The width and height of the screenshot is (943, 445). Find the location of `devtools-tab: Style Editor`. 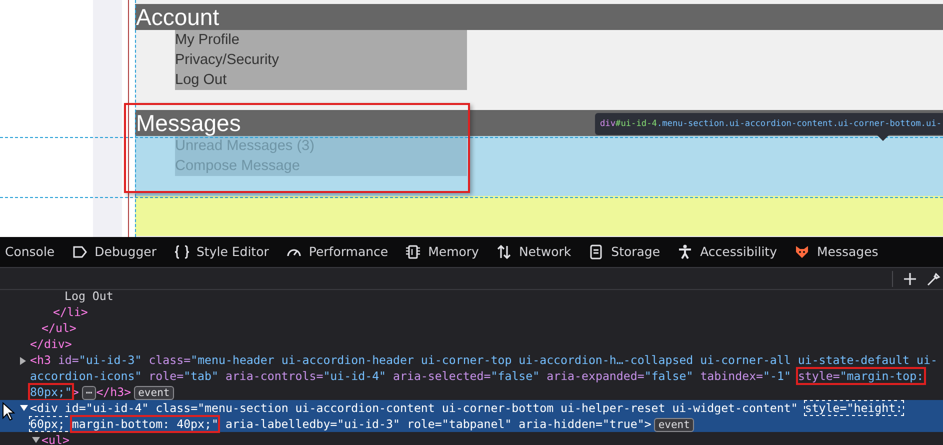

devtools-tab: Style Editor is located at coordinates (221, 252).